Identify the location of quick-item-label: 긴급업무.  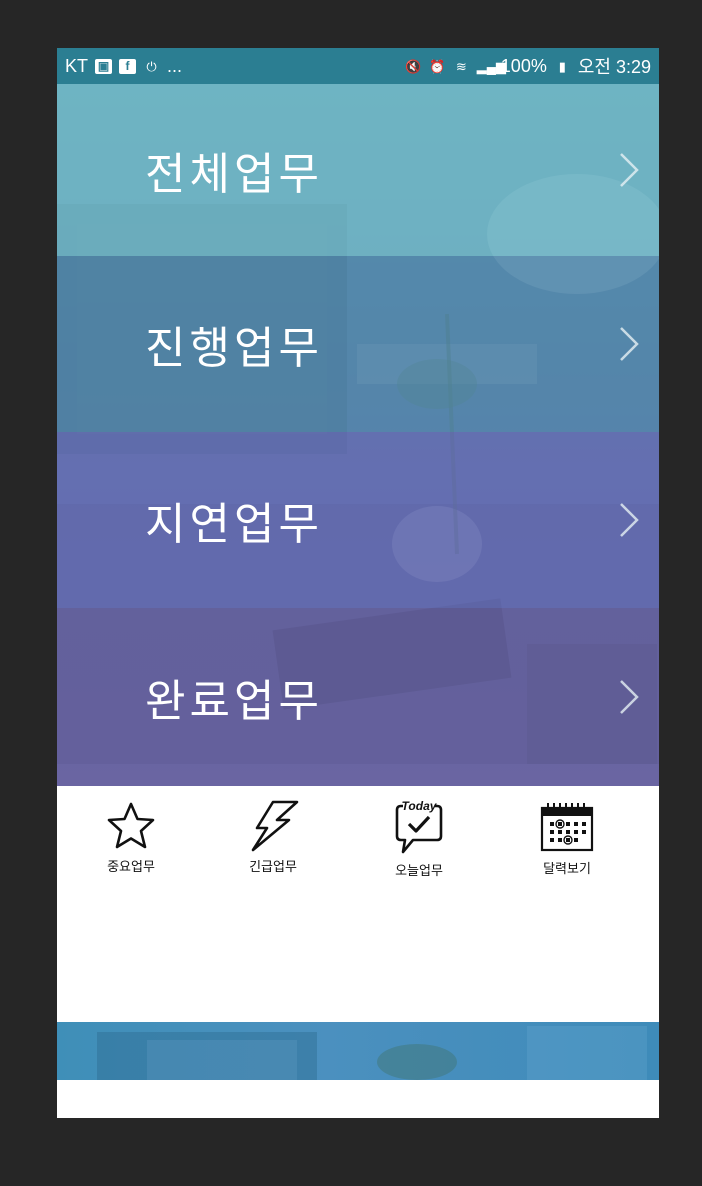
(273, 867).